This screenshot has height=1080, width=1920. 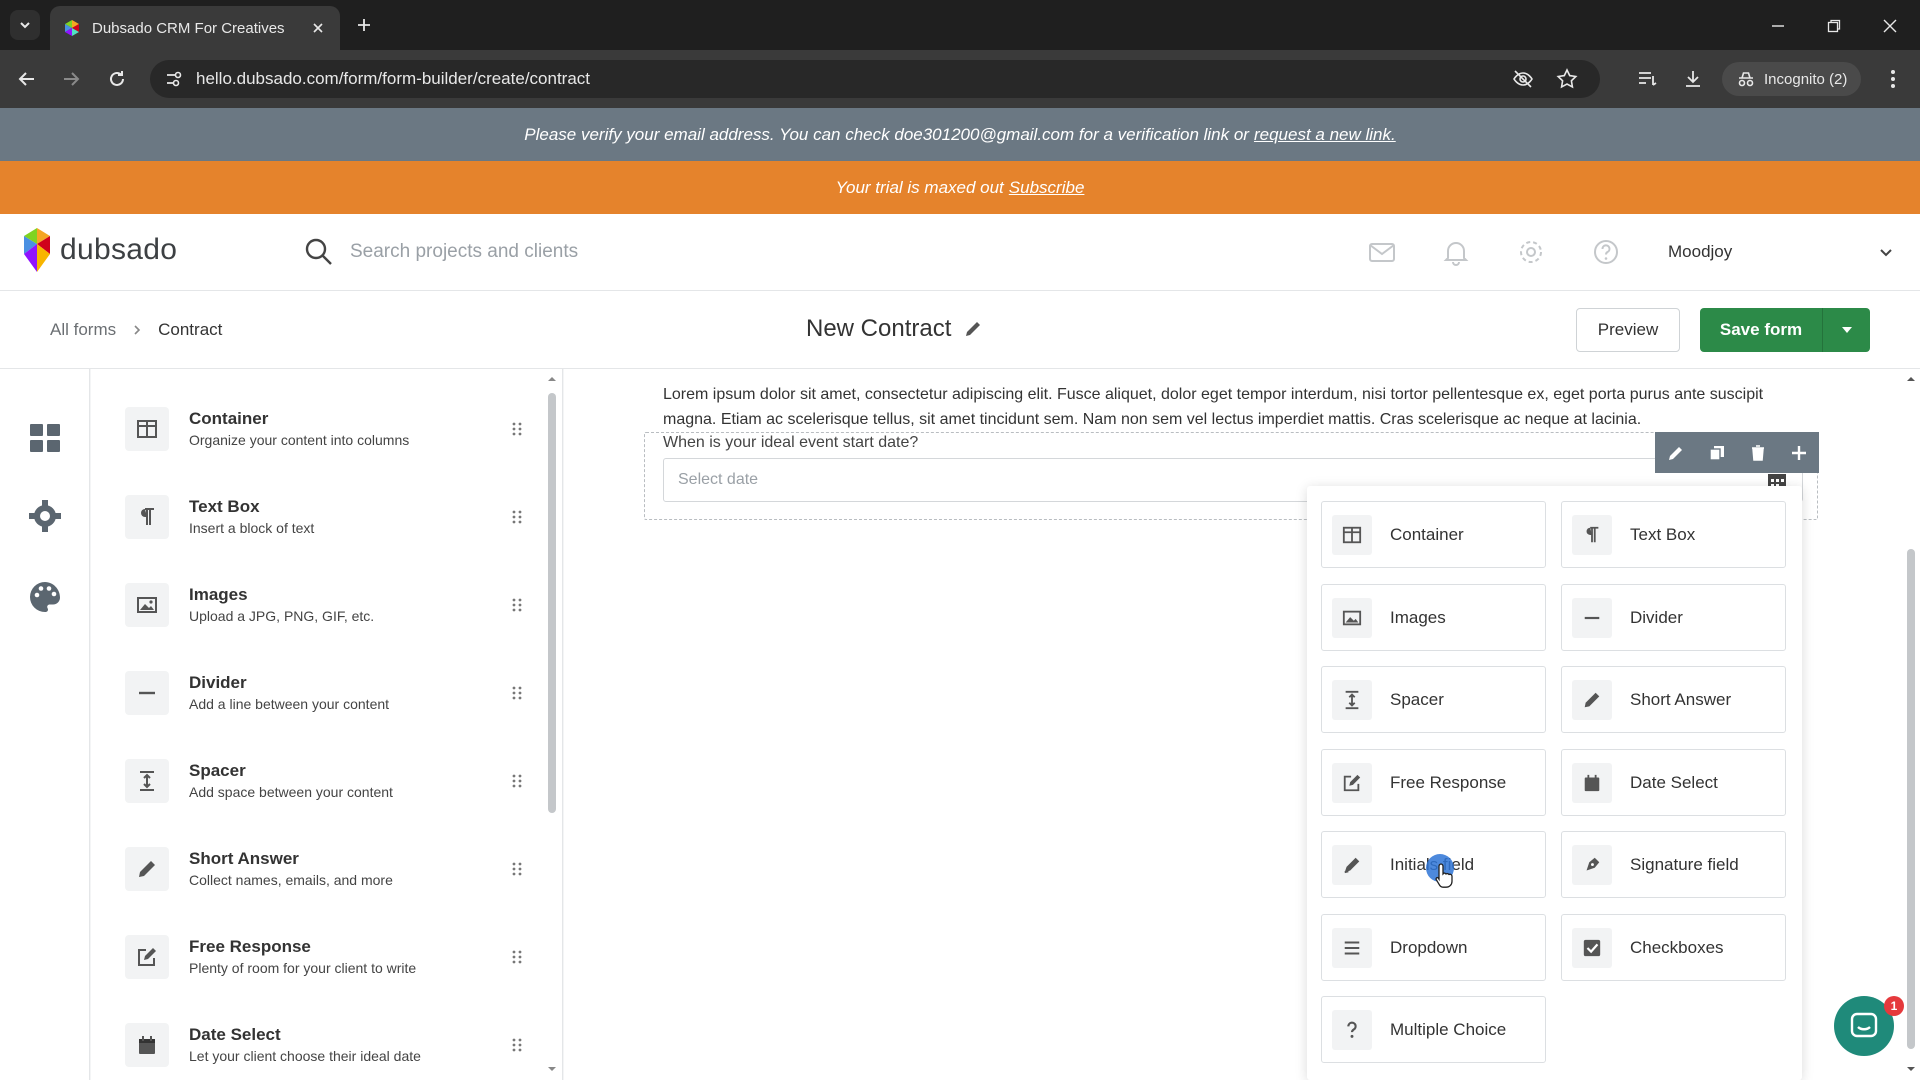 I want to click on calendar-icon, so click(x=147, y=1045).